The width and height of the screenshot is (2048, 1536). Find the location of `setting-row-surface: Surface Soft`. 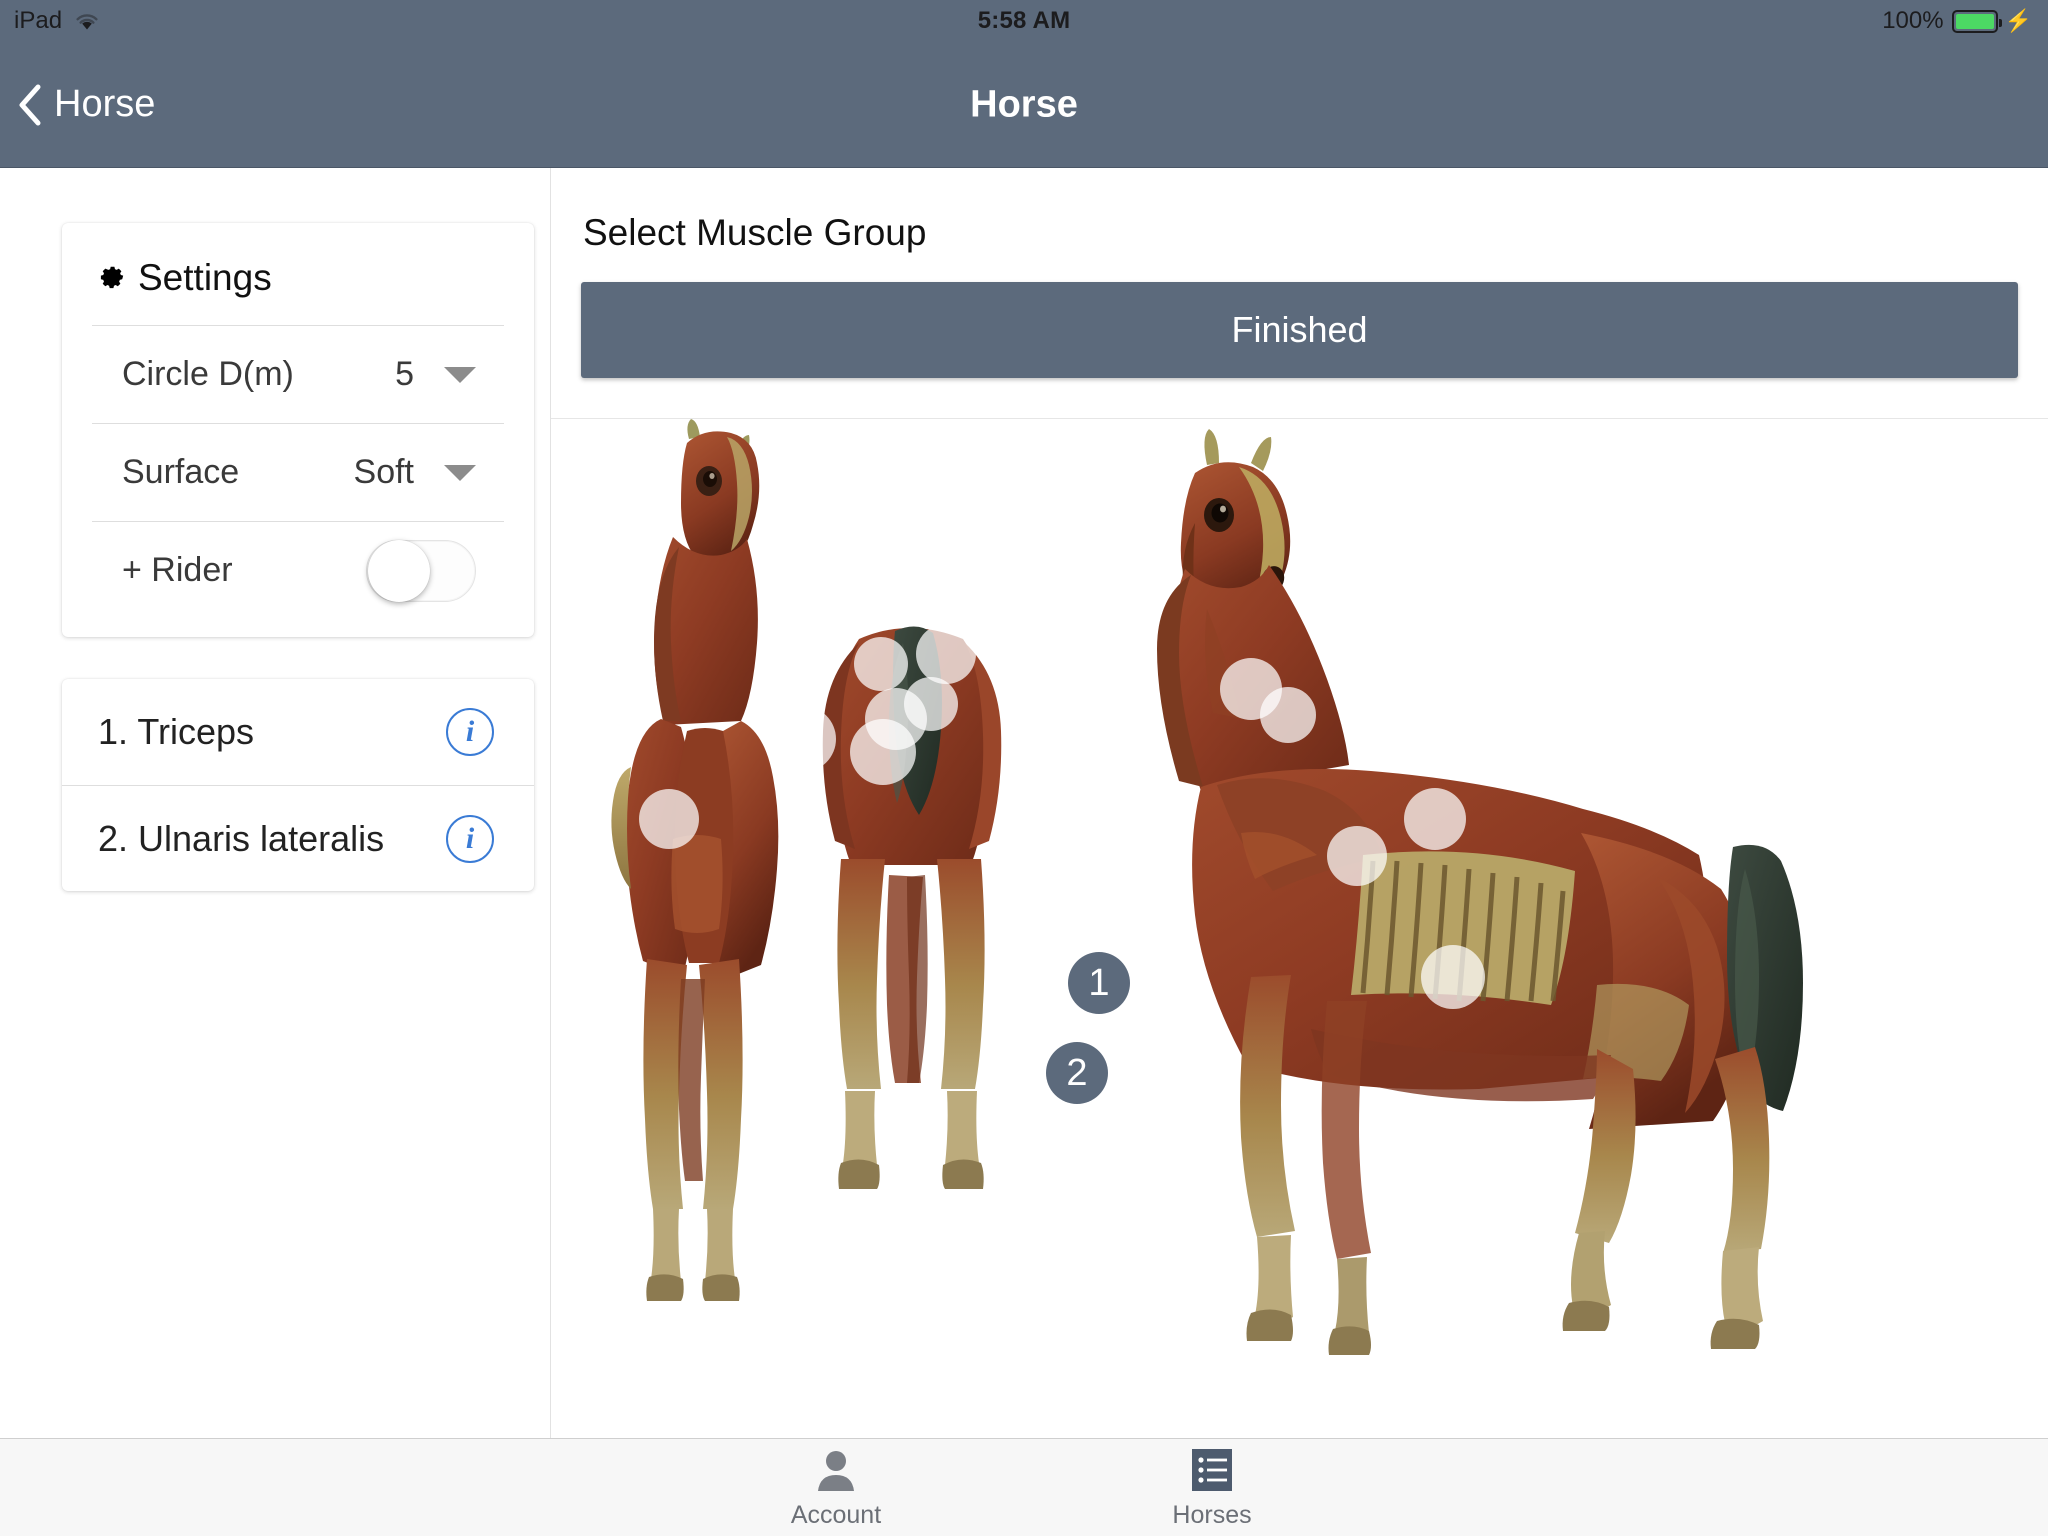

setting-row-surface: Surface Soft is located at coordinates (298, 472).